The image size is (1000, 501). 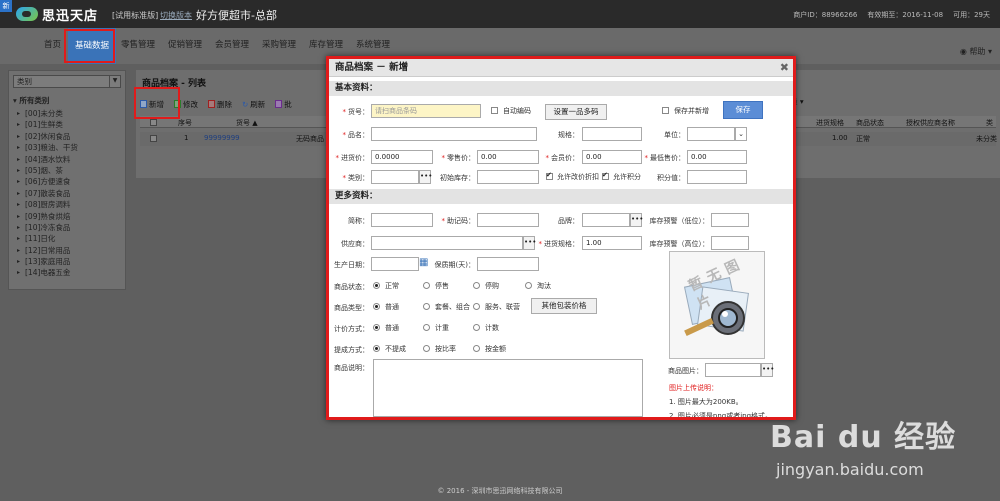 I want to click on save-and-new-checkbox, so click(x=665, y=110).